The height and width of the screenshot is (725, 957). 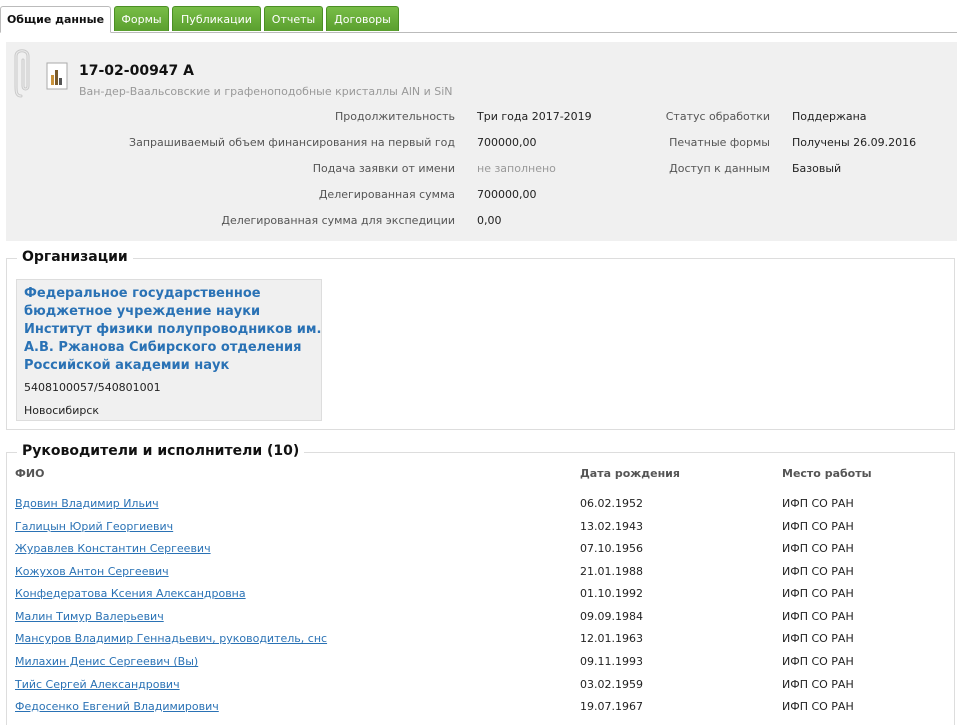 I want to click on person-name-link: Милахин Денис Сергеевич (Вы), so click(x=106, y=661).